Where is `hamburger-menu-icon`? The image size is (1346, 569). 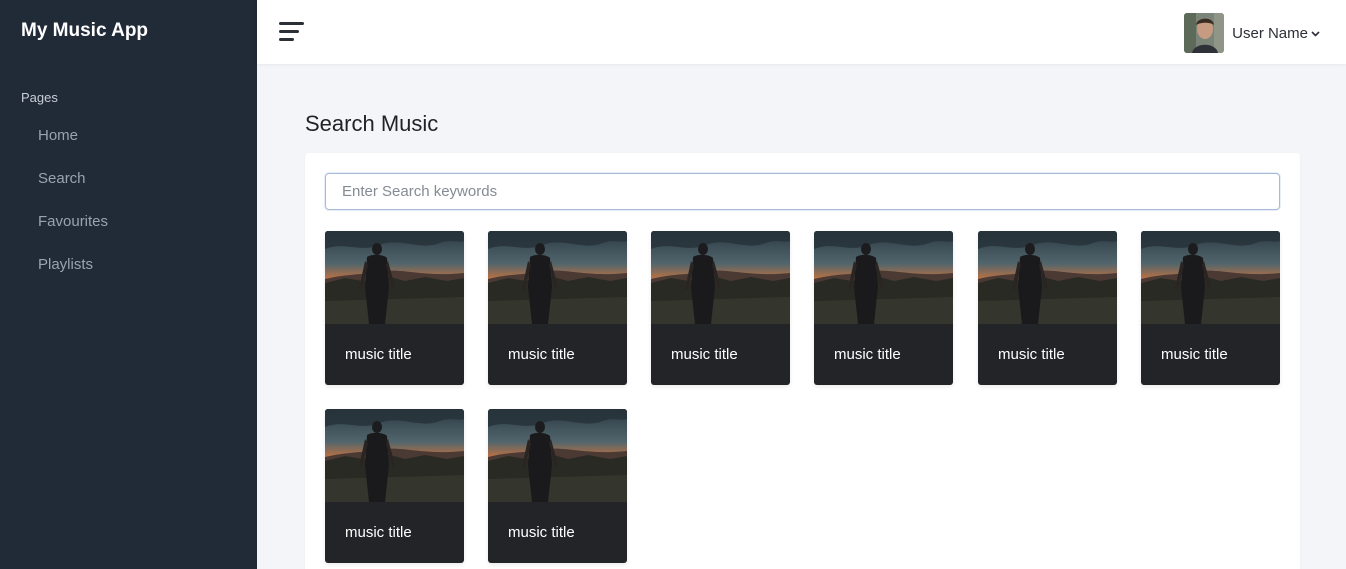 hamburger-menu-icon is located at coordinates (291, 32).